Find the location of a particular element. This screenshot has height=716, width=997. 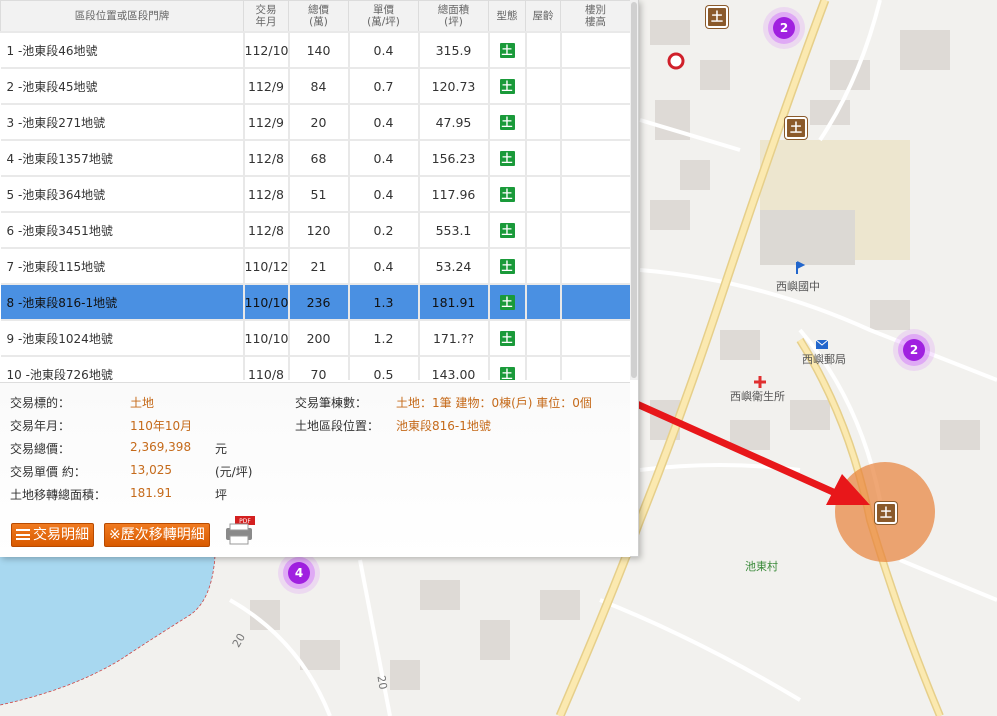

cell-unit-price: 0.7 is located at coordinates (384, 86).